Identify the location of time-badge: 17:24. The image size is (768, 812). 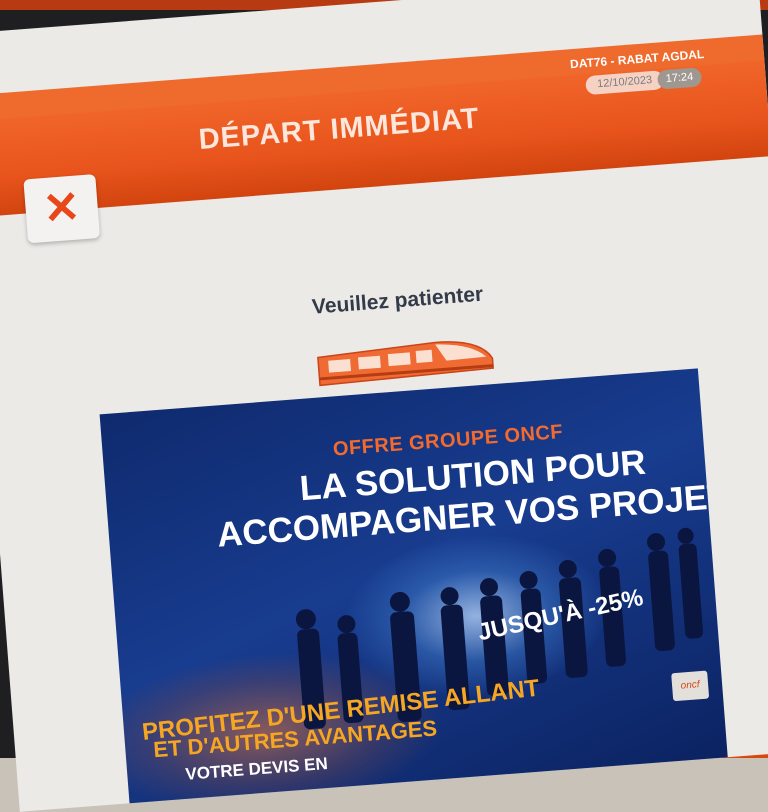
(679, 78).